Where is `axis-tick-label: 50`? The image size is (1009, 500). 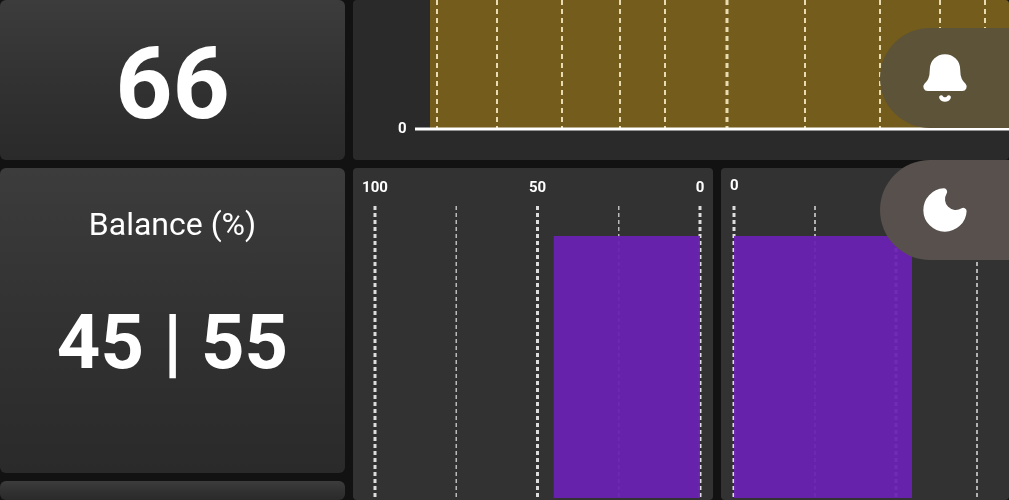 axis-tick-label: 50 is located at coordinates (537, 187).